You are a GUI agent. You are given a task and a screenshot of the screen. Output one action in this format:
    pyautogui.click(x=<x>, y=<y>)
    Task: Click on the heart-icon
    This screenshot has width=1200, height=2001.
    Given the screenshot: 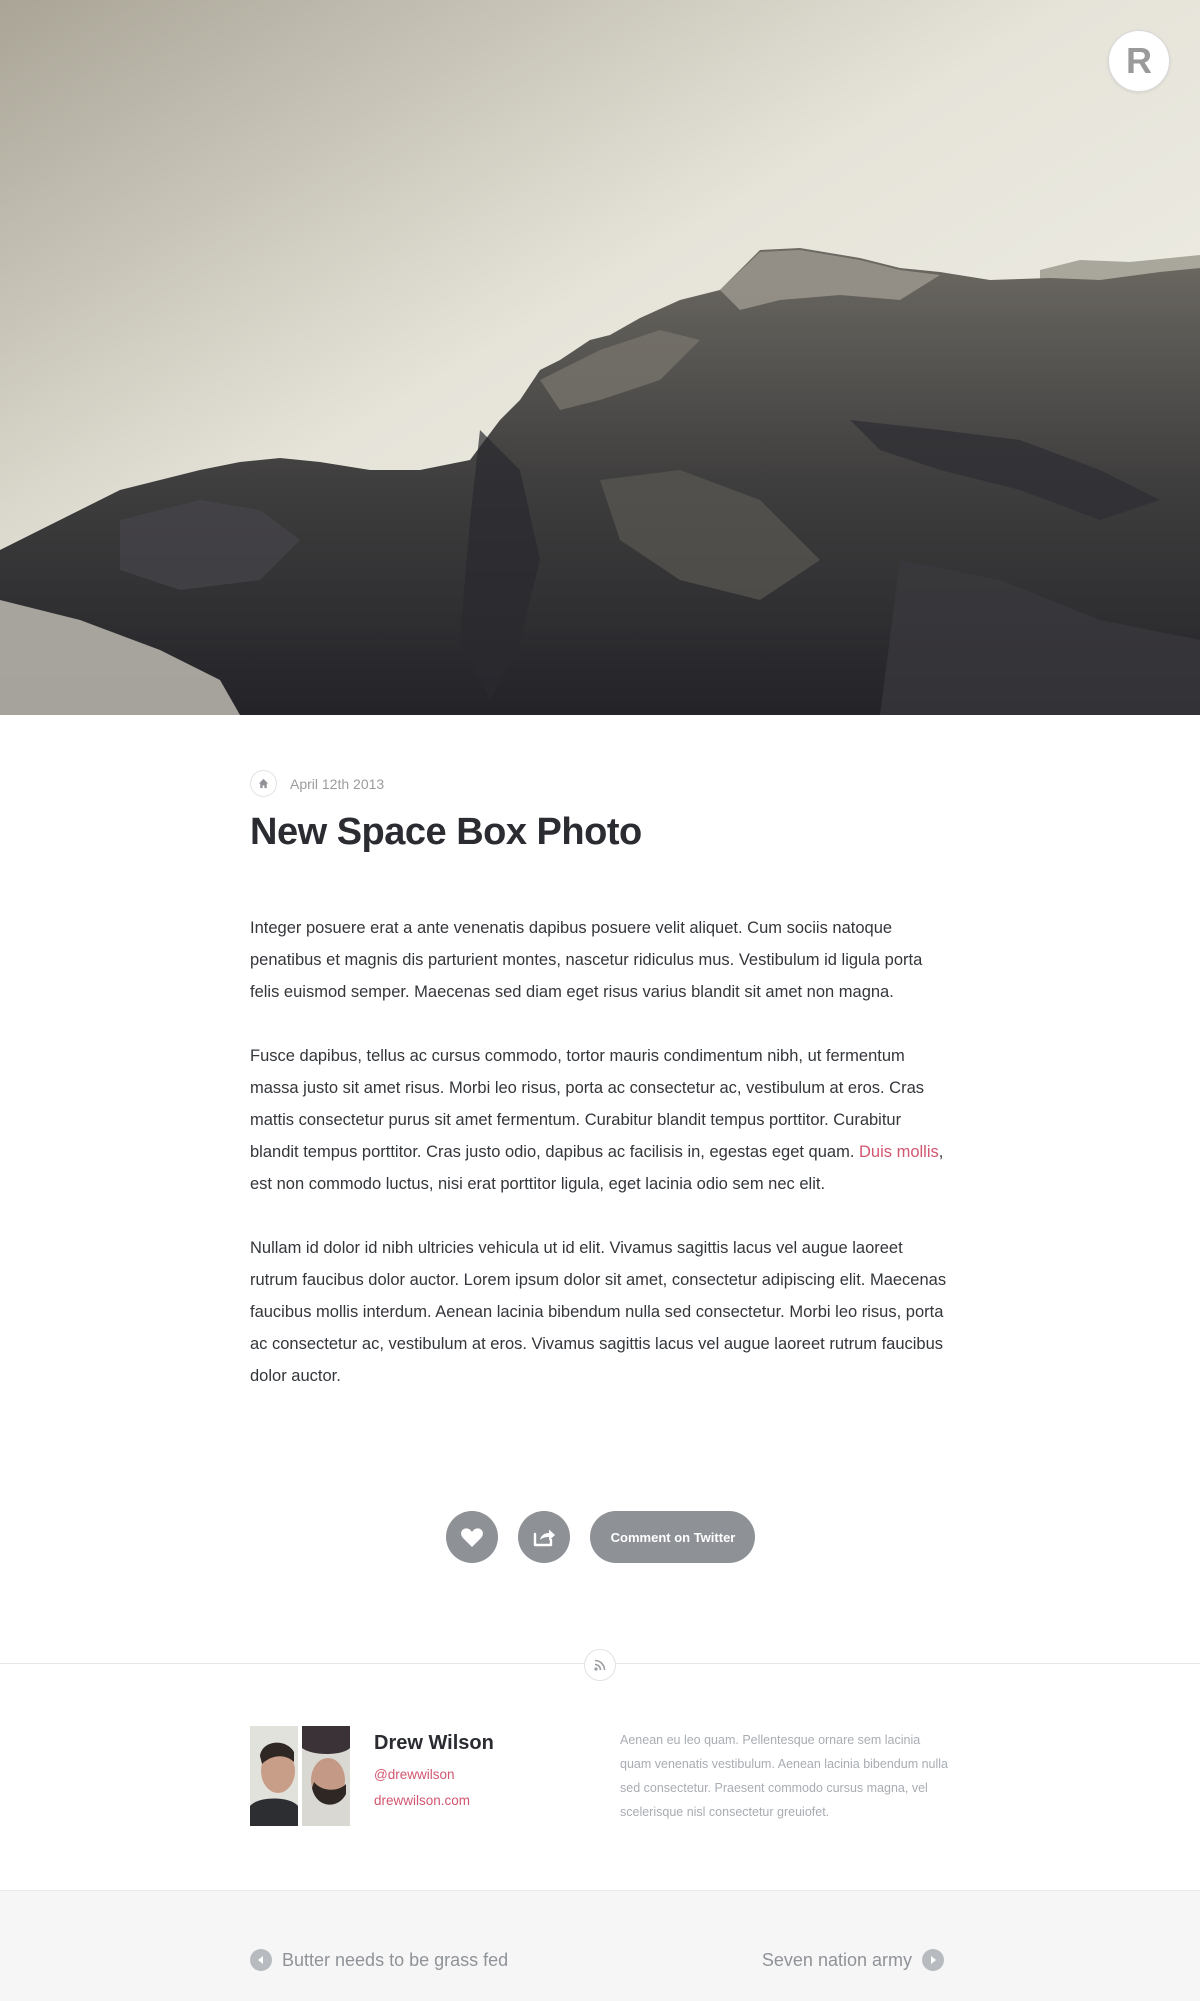 What is the action you would take?
    pyautogui.click(x=471, y=1537)
    